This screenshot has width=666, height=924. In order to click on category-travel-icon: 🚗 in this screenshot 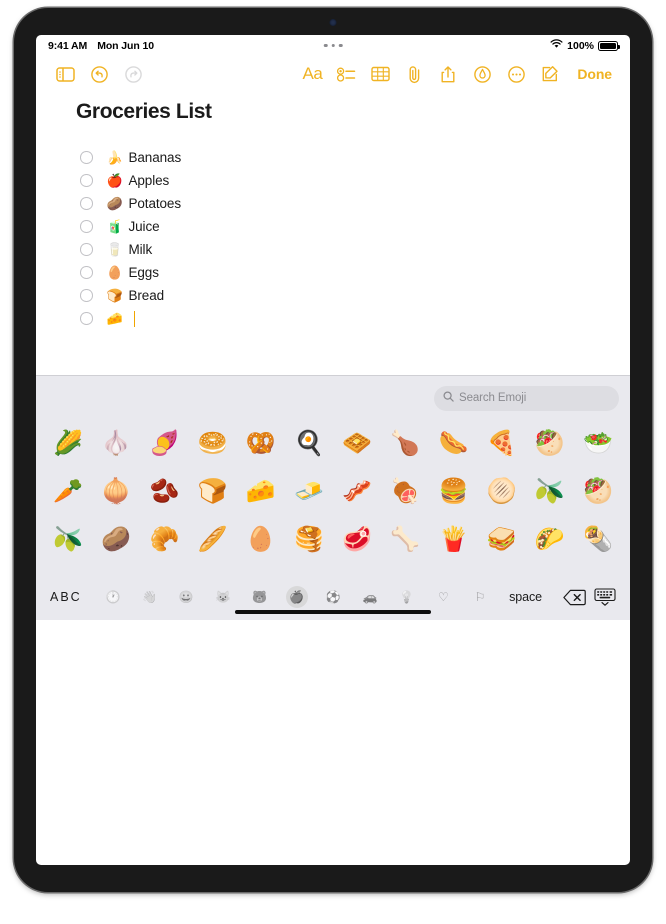, I will do `click(370, 597)`.